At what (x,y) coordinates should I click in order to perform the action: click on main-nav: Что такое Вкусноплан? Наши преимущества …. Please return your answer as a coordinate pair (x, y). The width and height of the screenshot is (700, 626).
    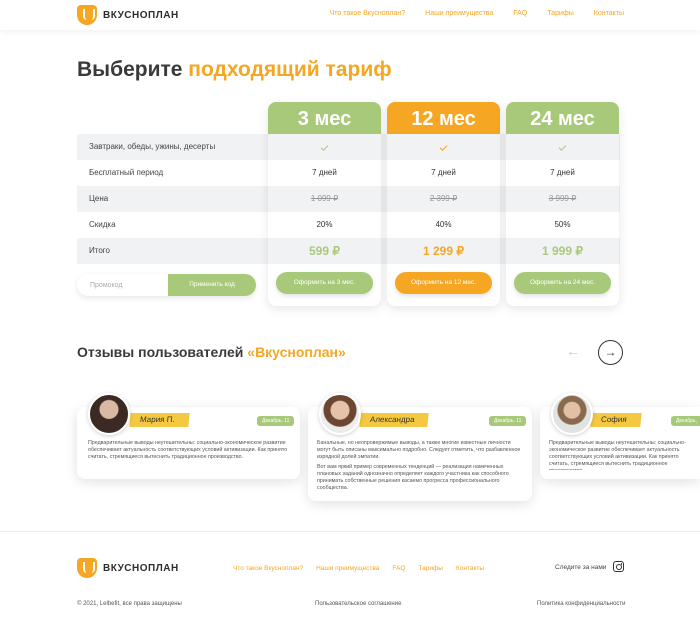
    Looking at the image, I should click on (477, 13).